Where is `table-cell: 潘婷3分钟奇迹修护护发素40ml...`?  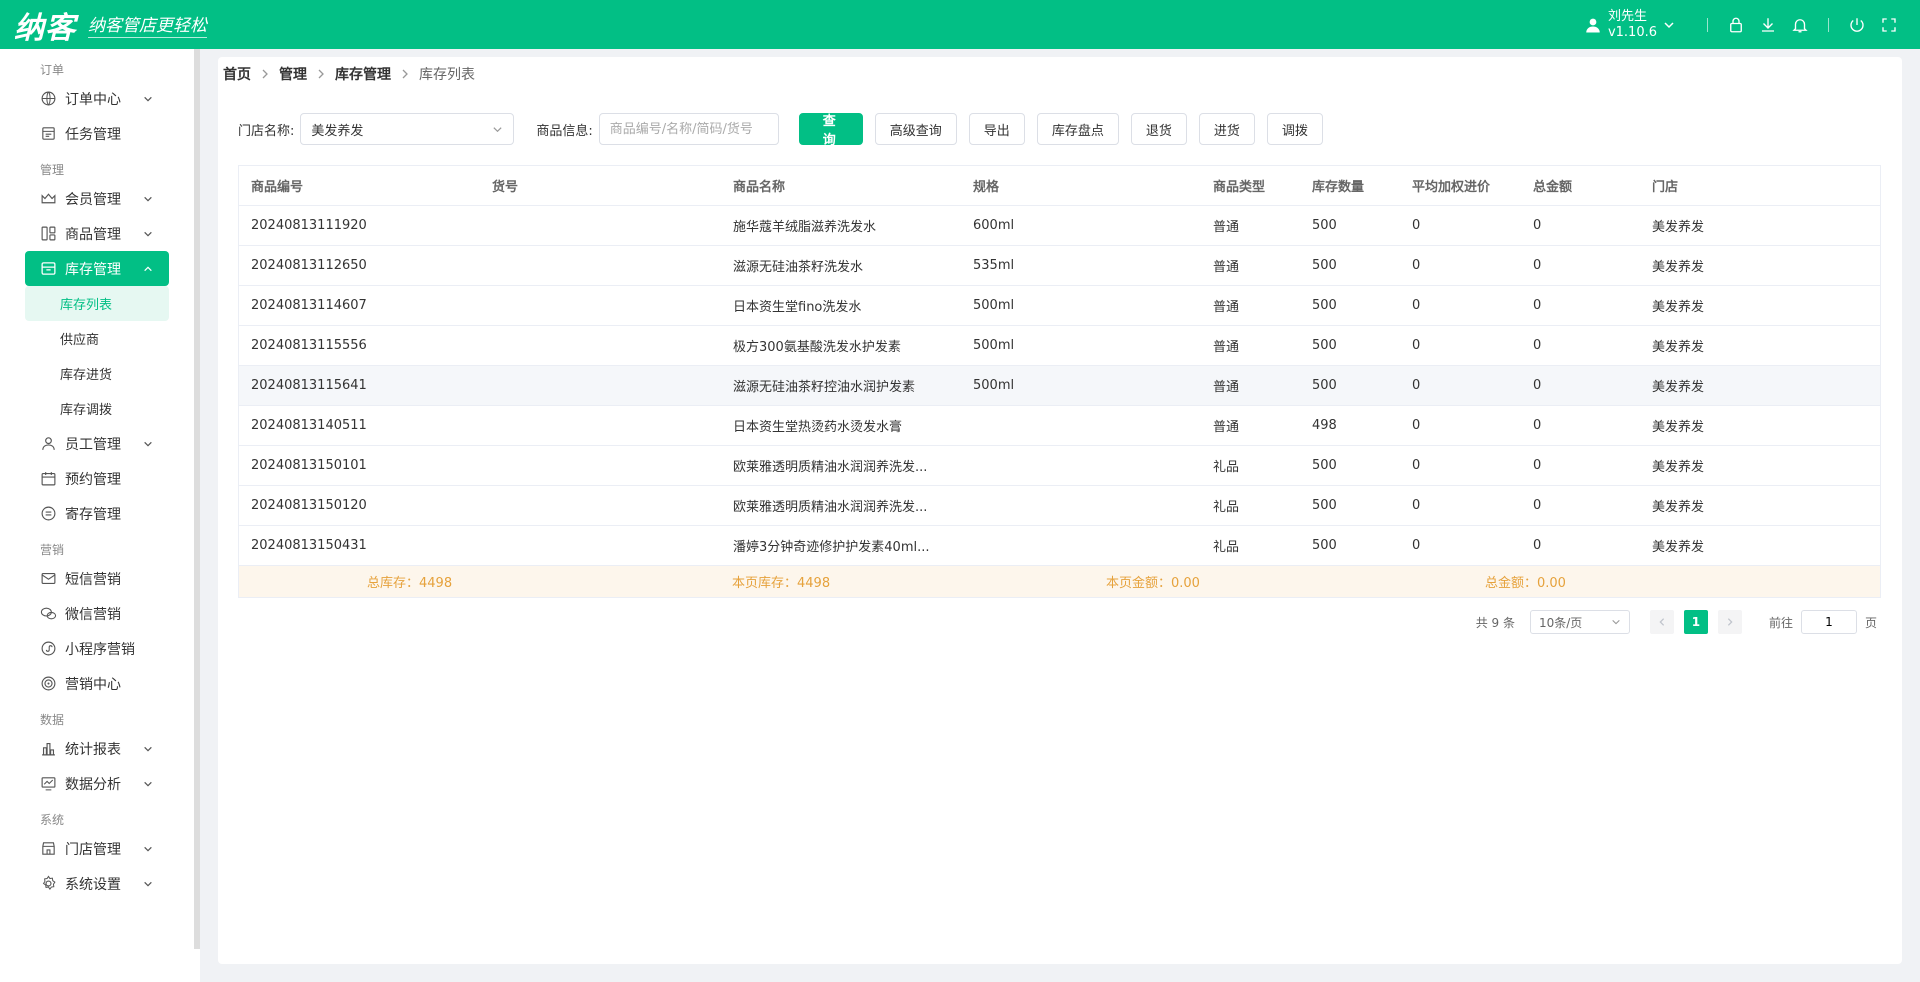 table-cell: 潘婷3分钟奇迹修护护发素40ml... is located at coordinates (831, 547).